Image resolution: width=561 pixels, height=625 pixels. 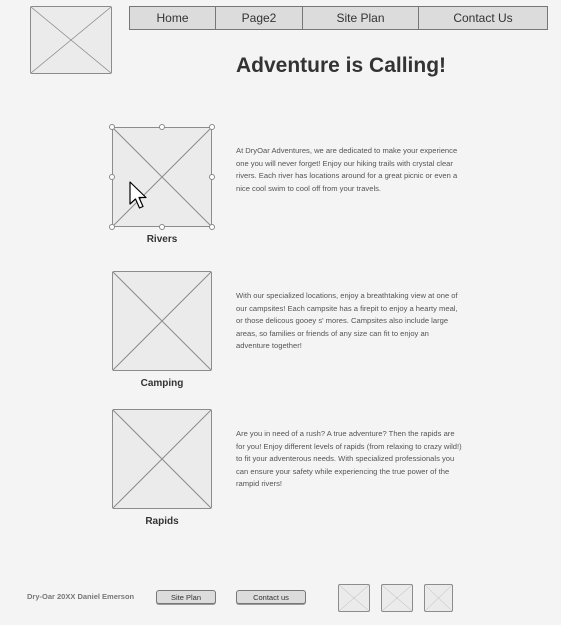 What do you see at coordinates (162, 383) in the screenshot?
I see `section-caption-camping: Camping` at bounding box center [162, 383].